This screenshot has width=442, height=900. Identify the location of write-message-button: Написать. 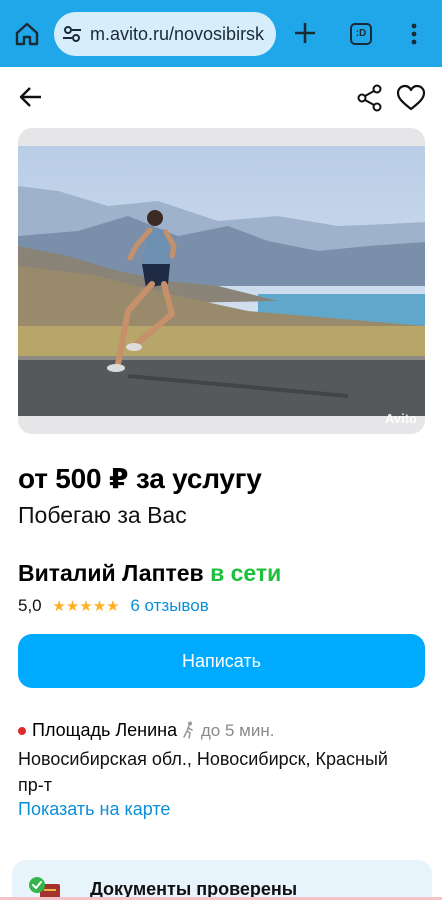
(221, 661).